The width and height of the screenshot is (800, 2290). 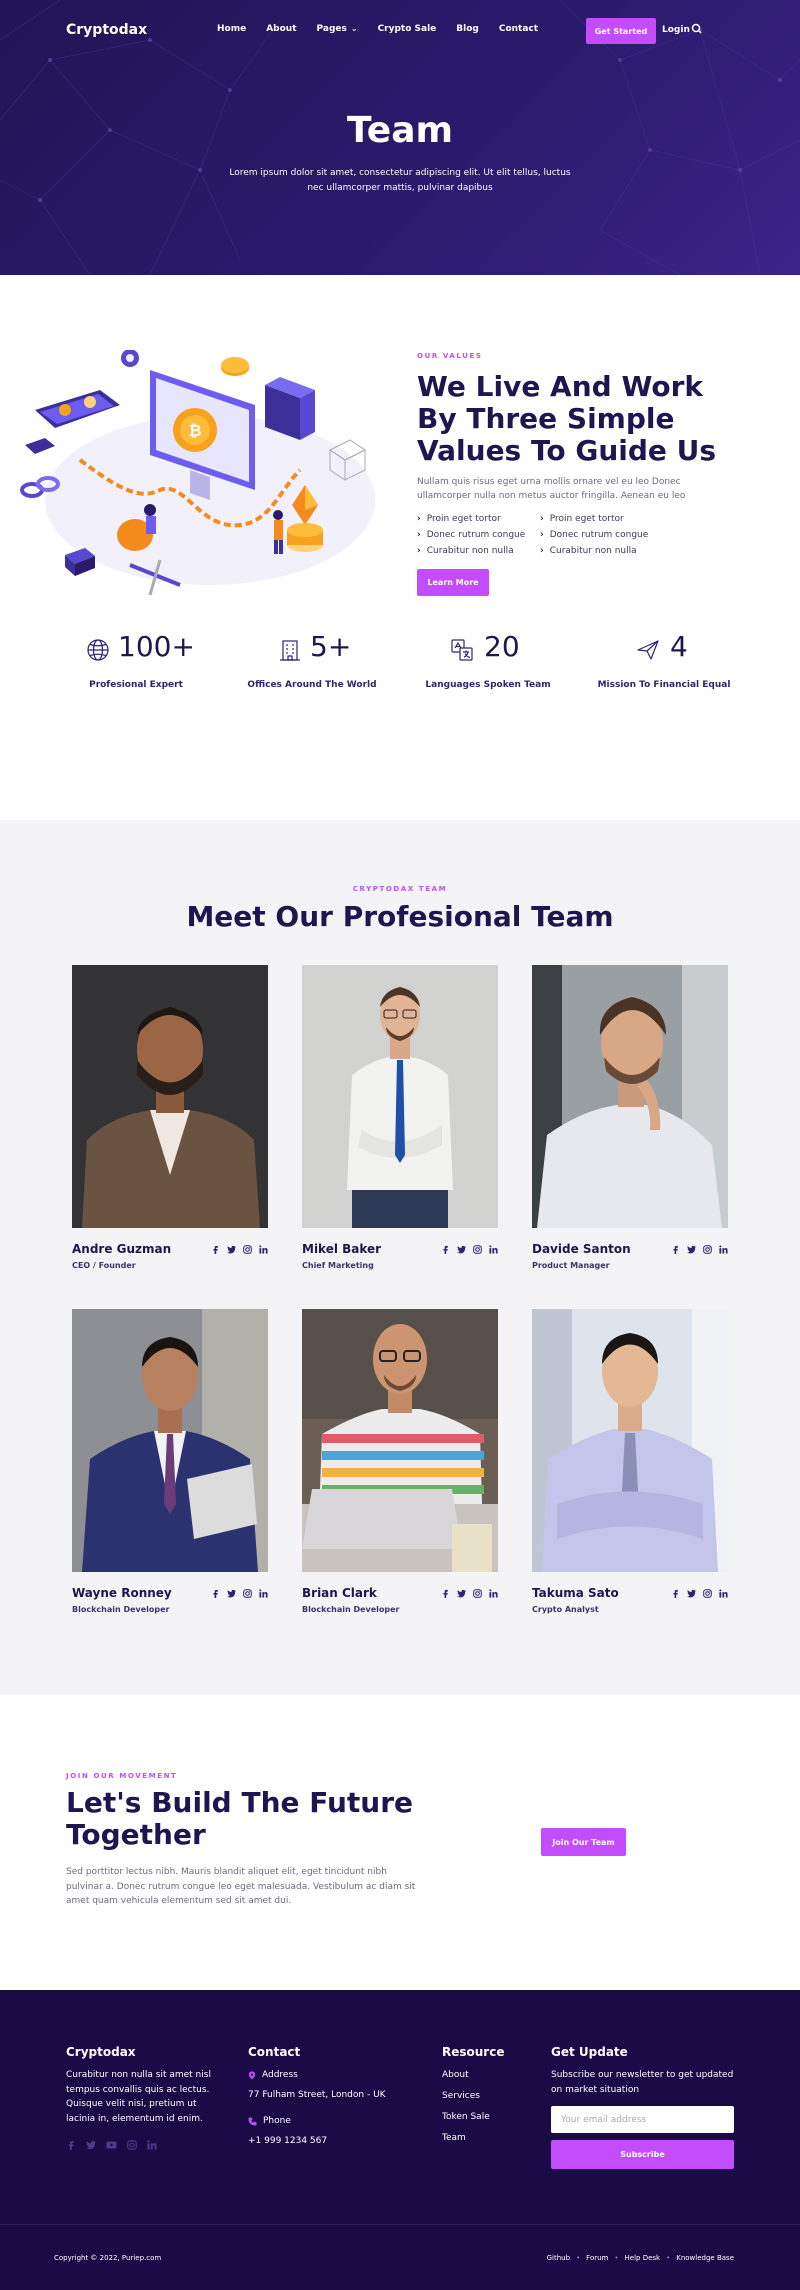 What do you see at coordinates (462, 650) in the screenshot?
I see `translate-icon` at bounding box center [462, 650].